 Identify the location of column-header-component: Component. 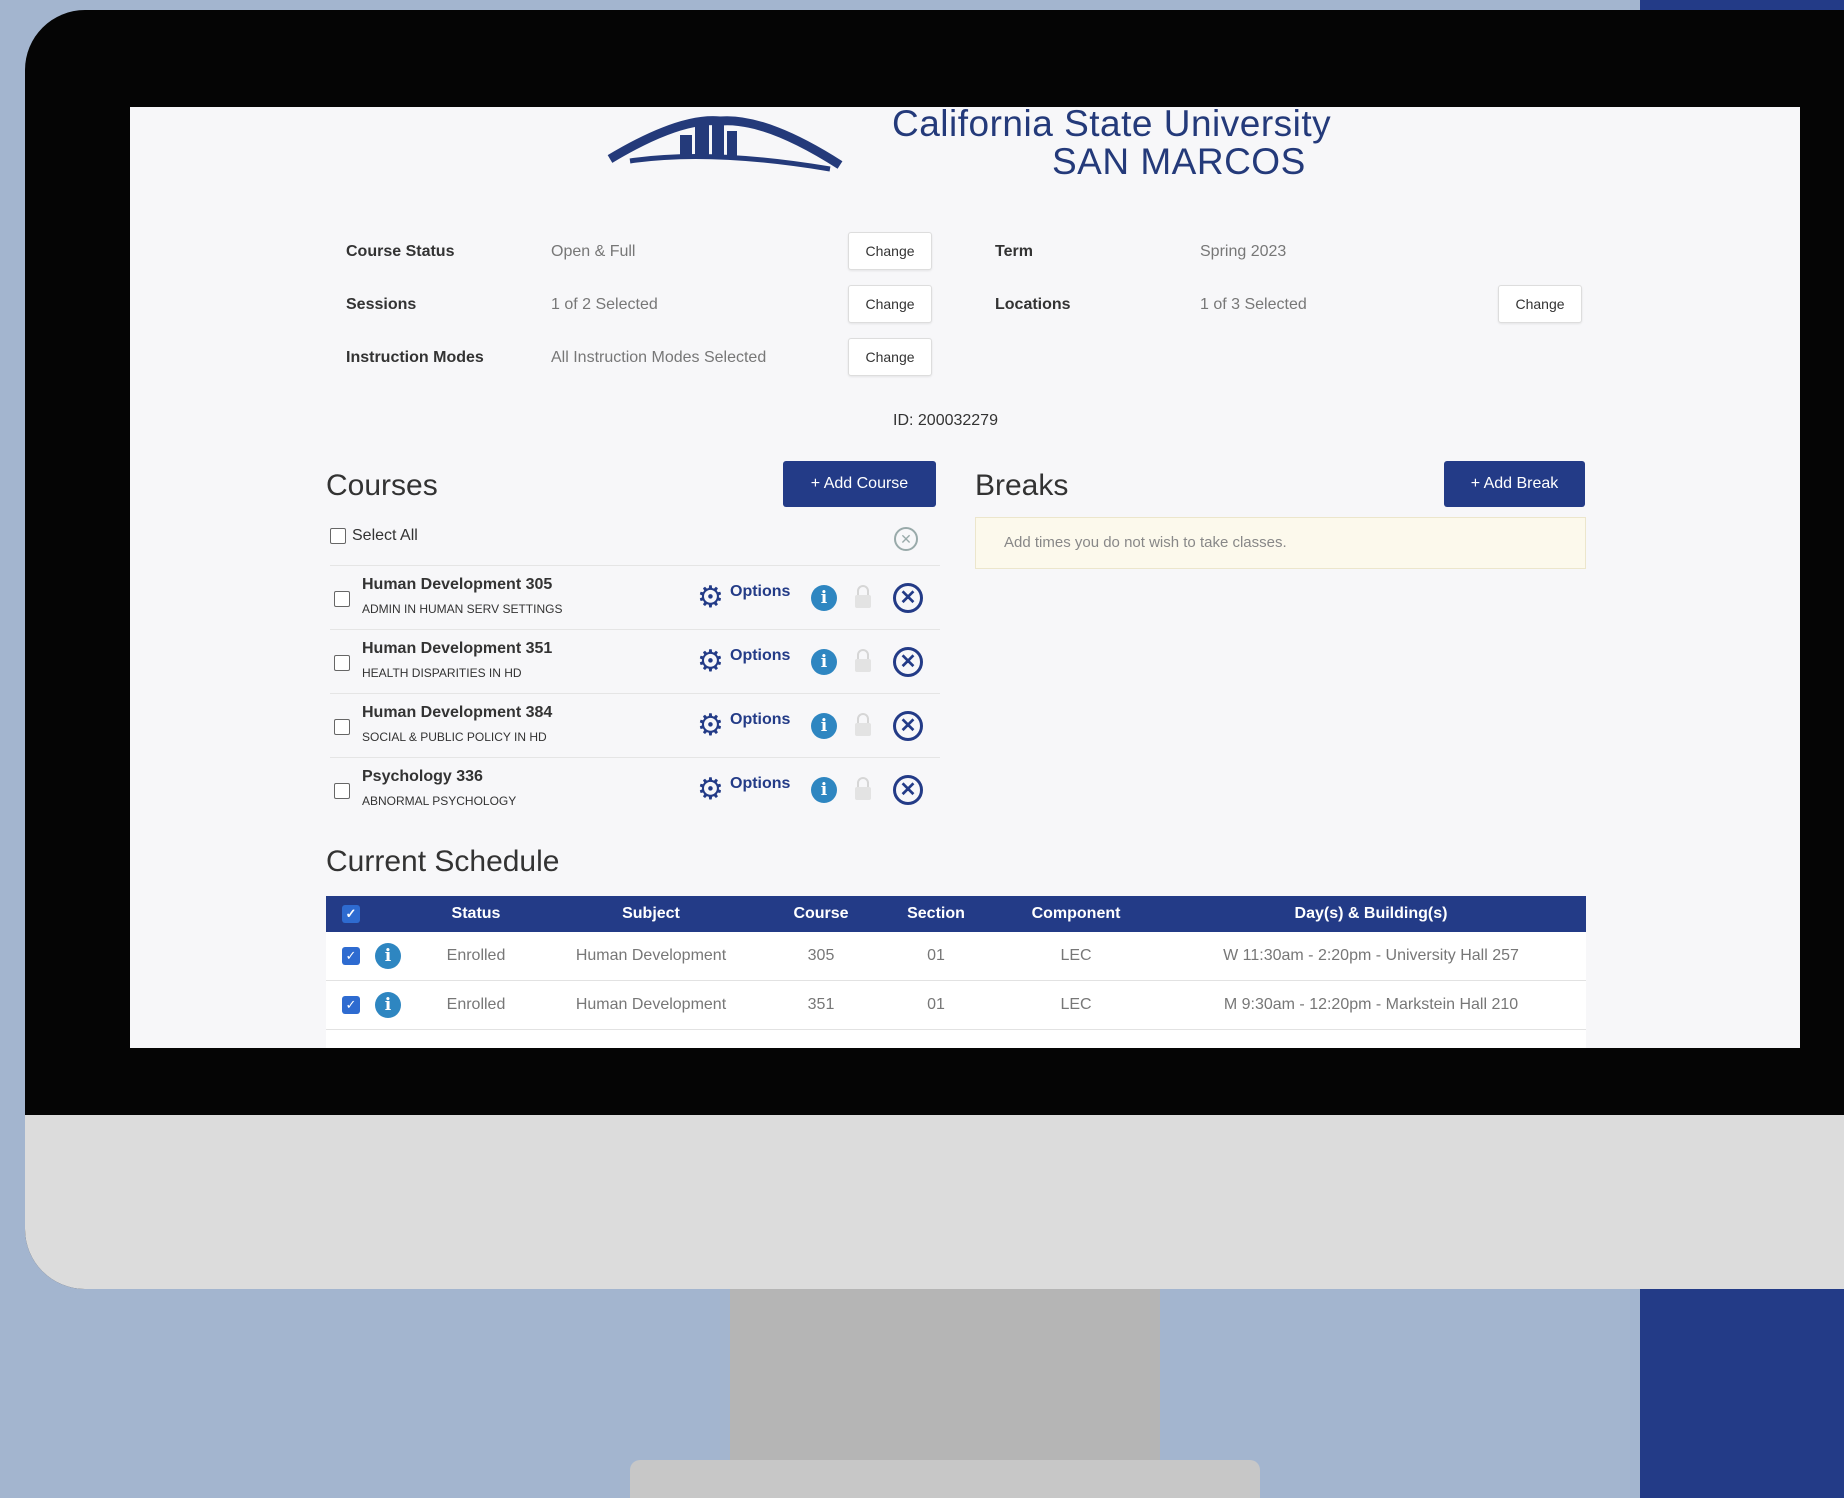
(1076, 914).